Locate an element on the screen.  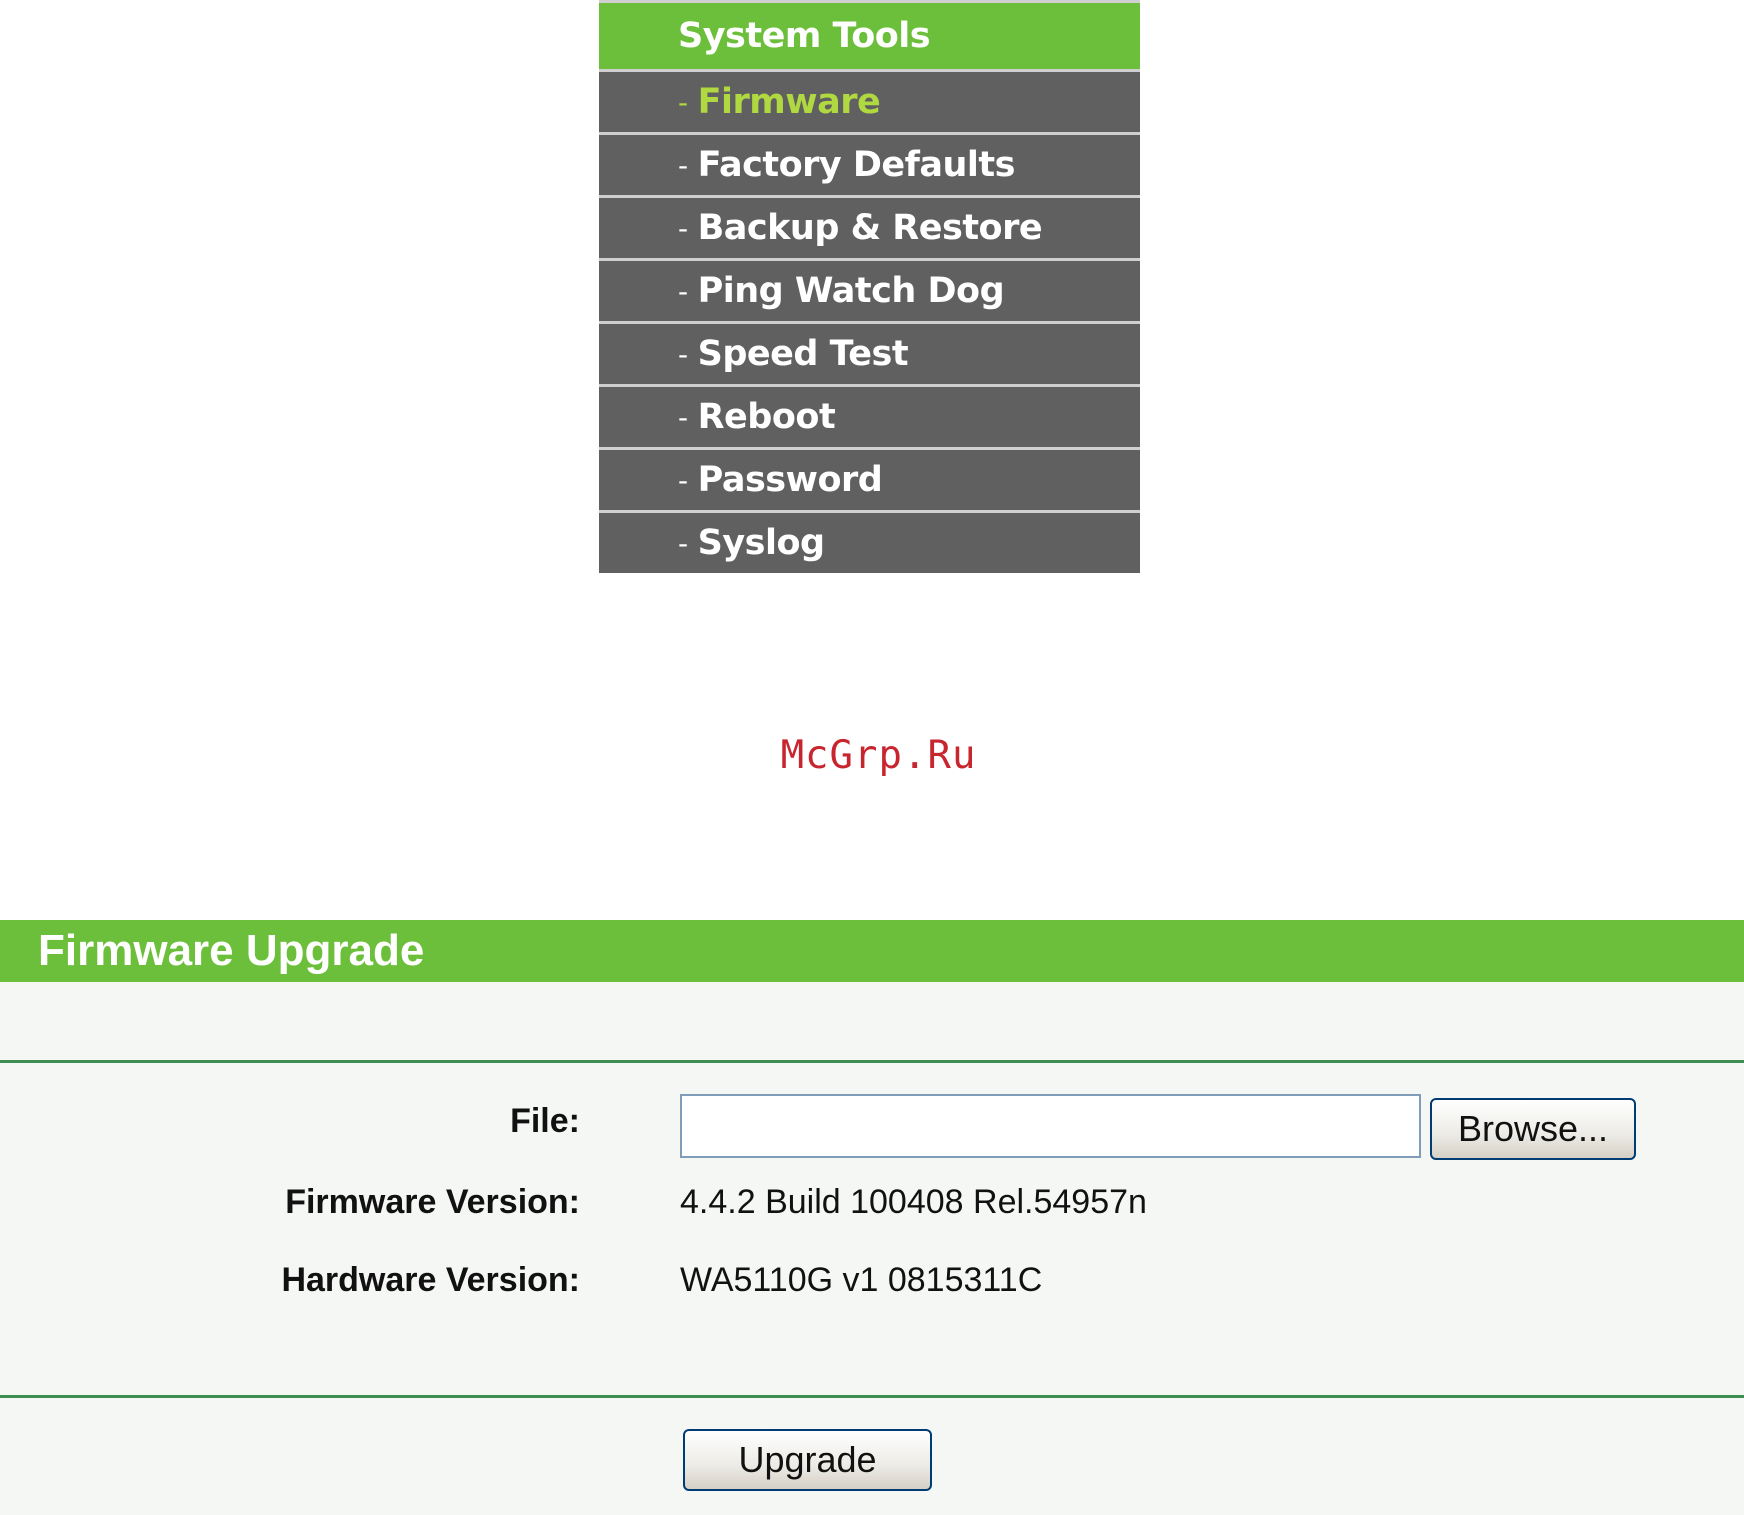
menu-item-password: - Password is located at coordinates (869, 480).